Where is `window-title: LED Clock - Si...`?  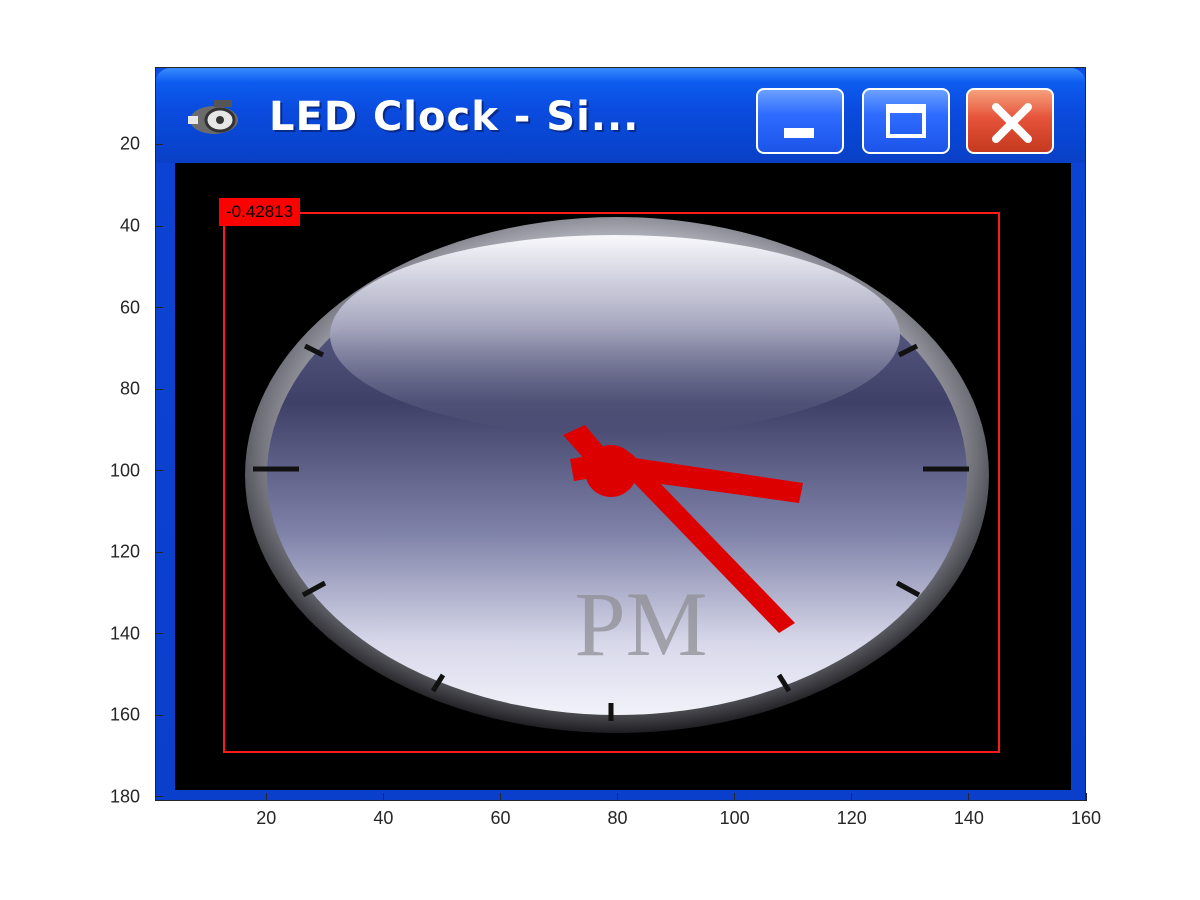
window-title: LED Clock - Si... is located at coordinates (454, 117).